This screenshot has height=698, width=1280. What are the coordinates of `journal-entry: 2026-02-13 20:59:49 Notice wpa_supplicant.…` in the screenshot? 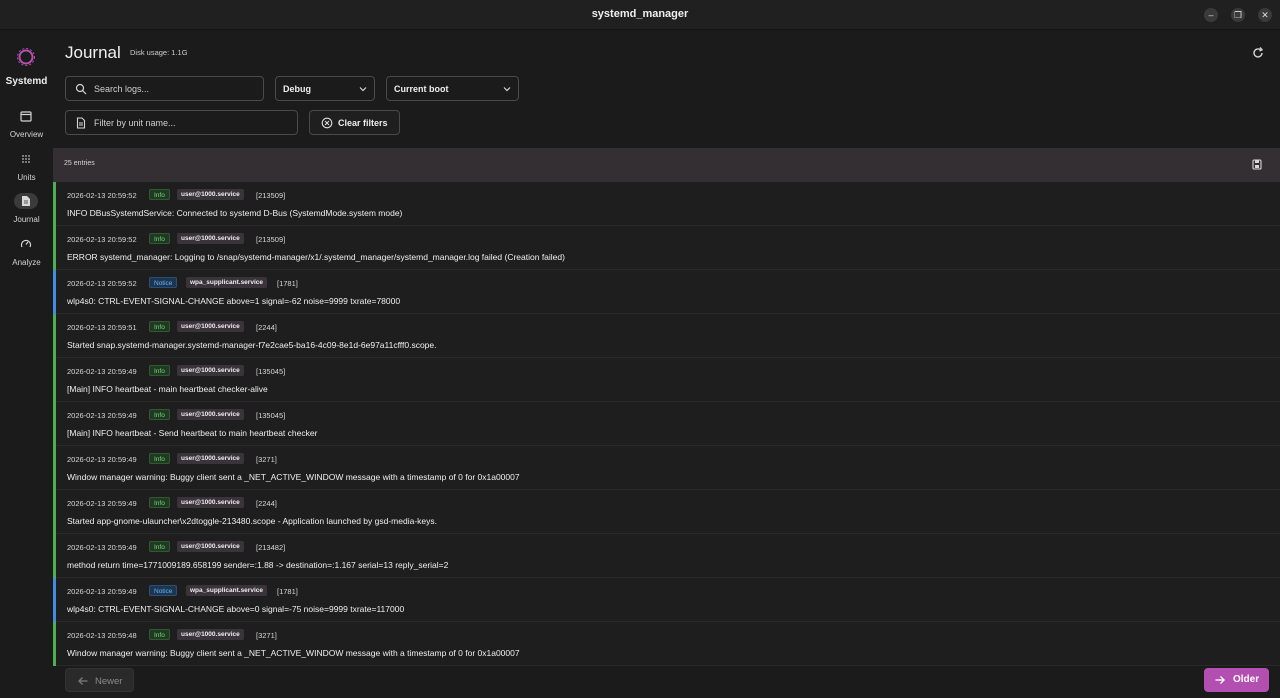 It's located at (666, 600).